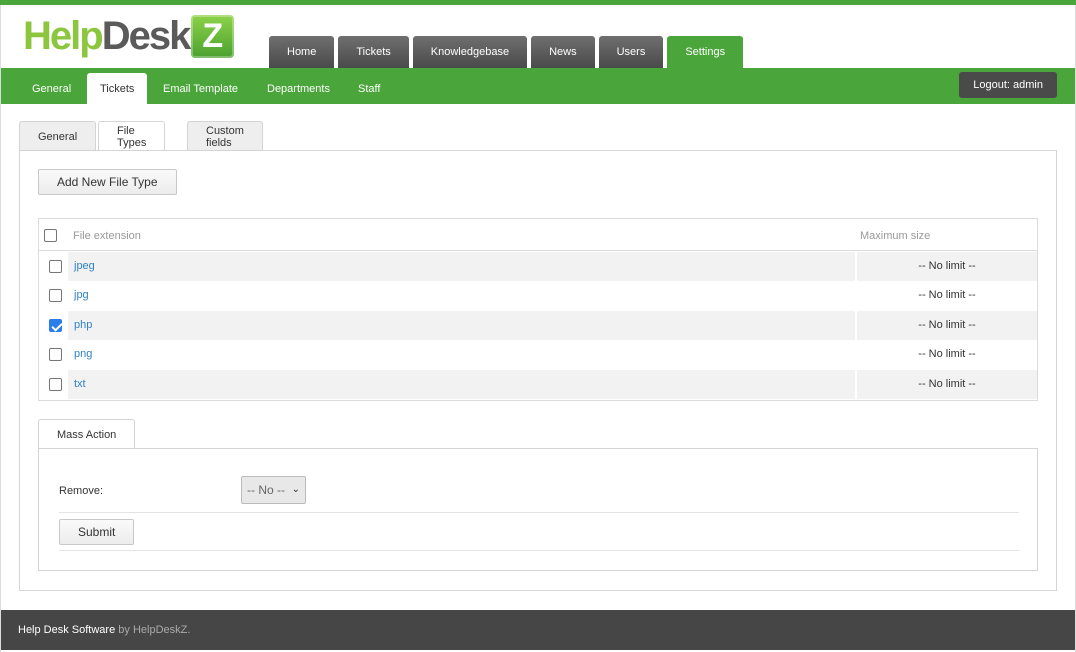  I want to click on sub-nav-departments: Departments, so click(298, 88).